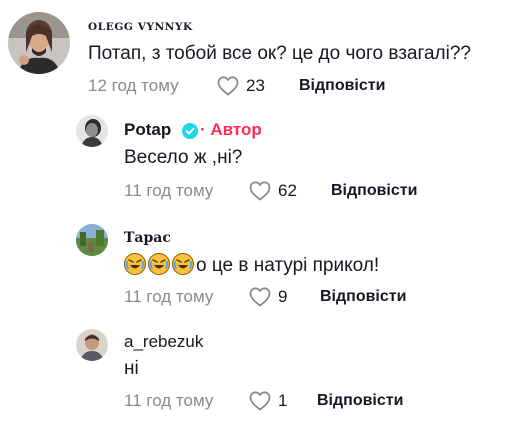  I want to click on comment-text-body: о це в натурі прикол!, so click(288, 265).